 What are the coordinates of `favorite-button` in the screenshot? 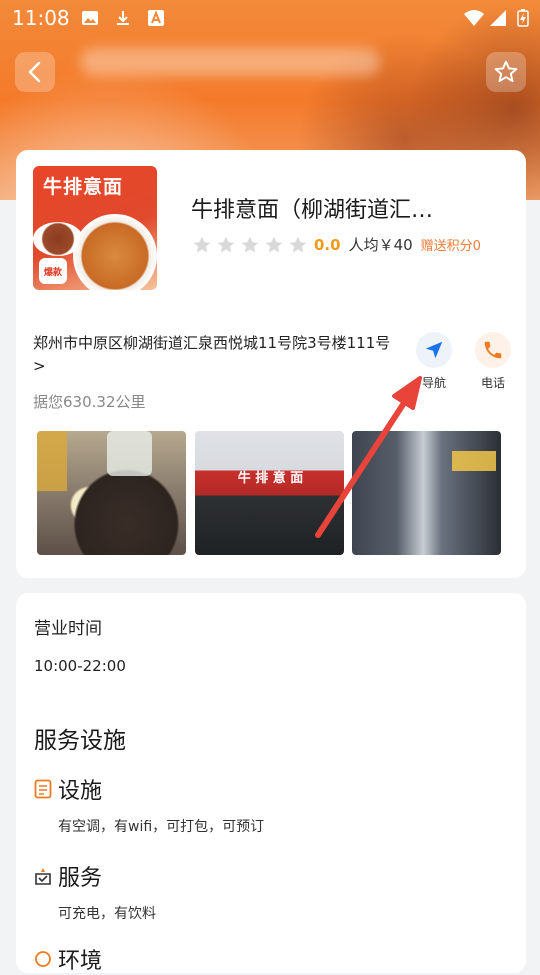 It's located at (506, 72).